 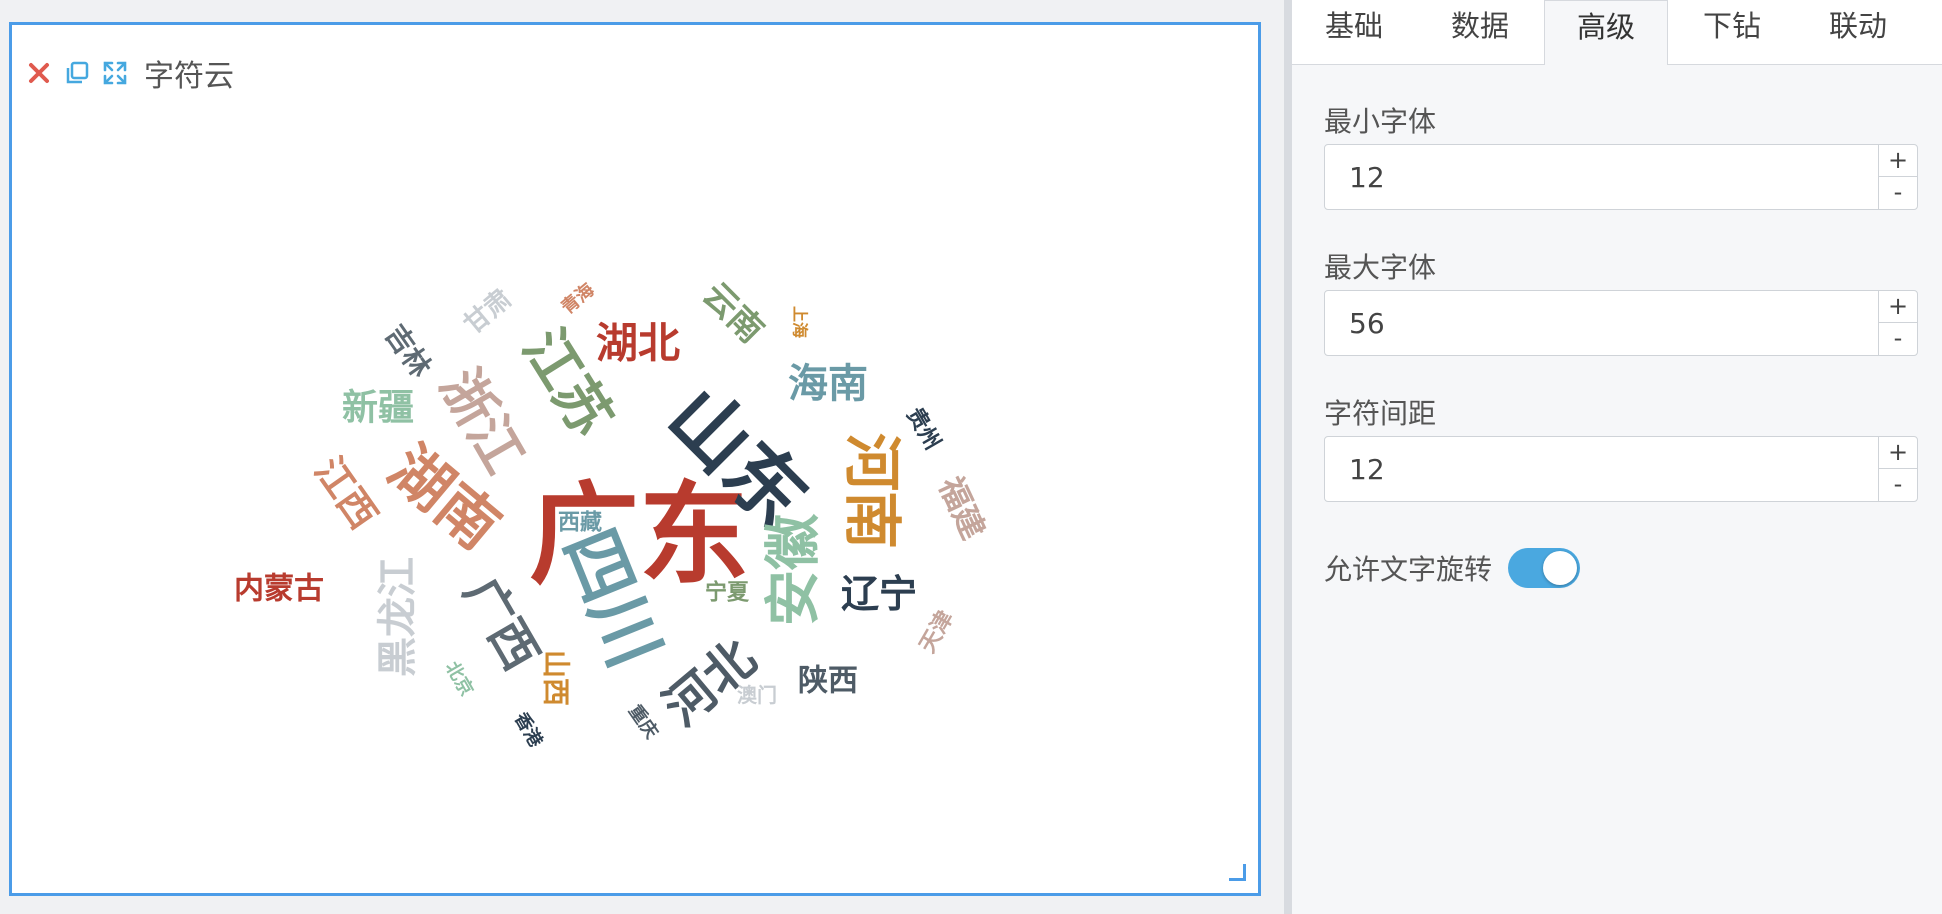 What do you see at coordinates (346, 493) in the screenshot?
I see `cloud-word: 江西` at bounding box center [346, 493].